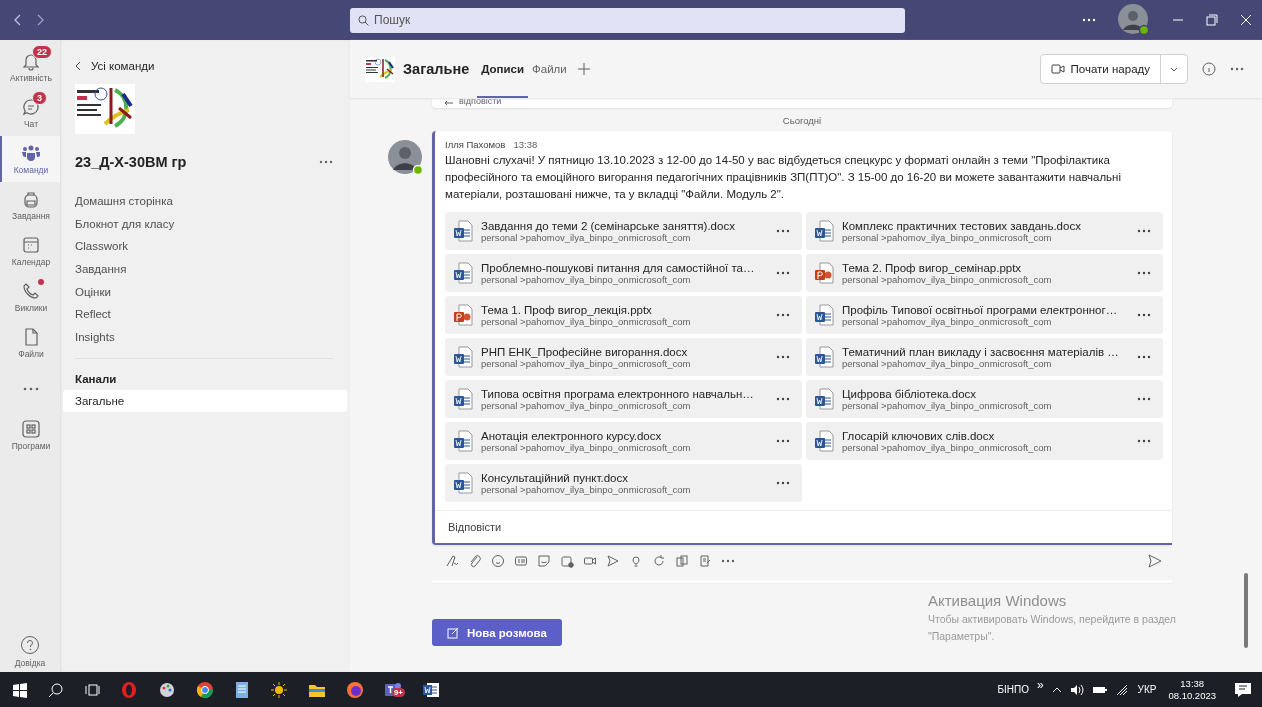 Image resolution: width=1262 pixels, height=707 pixels. I want to click on rail-item: Команди, so click(30, 159).